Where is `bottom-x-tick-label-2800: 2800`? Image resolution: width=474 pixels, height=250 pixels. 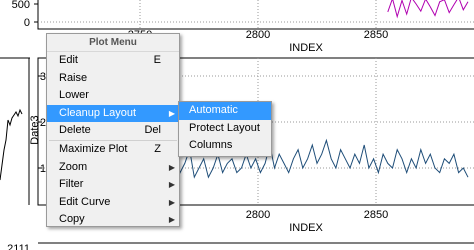 bottom-x-tick-label-2800: 2800 is located at coordinates (258, 215).